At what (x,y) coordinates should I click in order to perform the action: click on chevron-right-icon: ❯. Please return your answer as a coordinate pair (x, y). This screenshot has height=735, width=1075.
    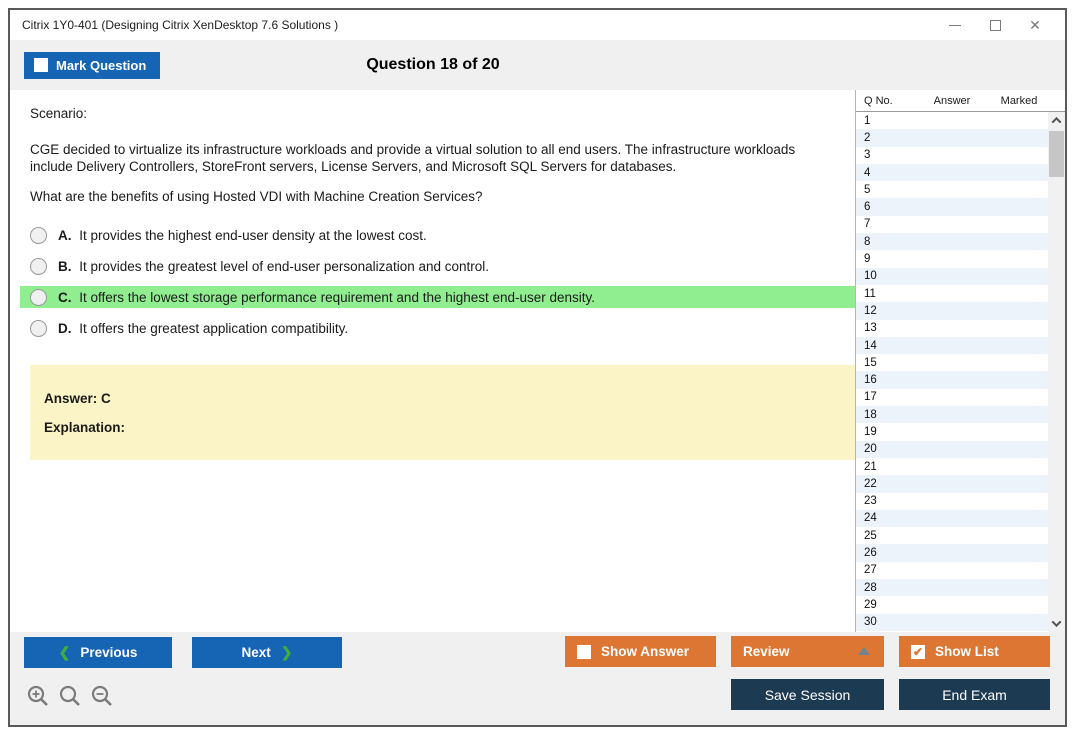
    Looking at the image, I should click on (286, 652).